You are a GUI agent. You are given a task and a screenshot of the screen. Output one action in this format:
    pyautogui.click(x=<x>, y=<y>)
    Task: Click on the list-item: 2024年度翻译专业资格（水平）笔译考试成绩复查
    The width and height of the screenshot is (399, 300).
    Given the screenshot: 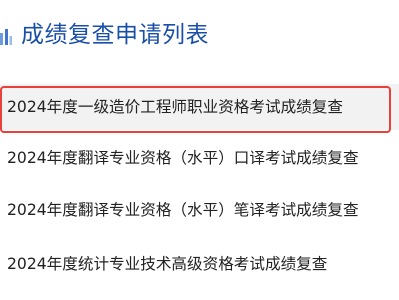 What is the action you would take?
    pyautogui.click(x=199, y=210)
    